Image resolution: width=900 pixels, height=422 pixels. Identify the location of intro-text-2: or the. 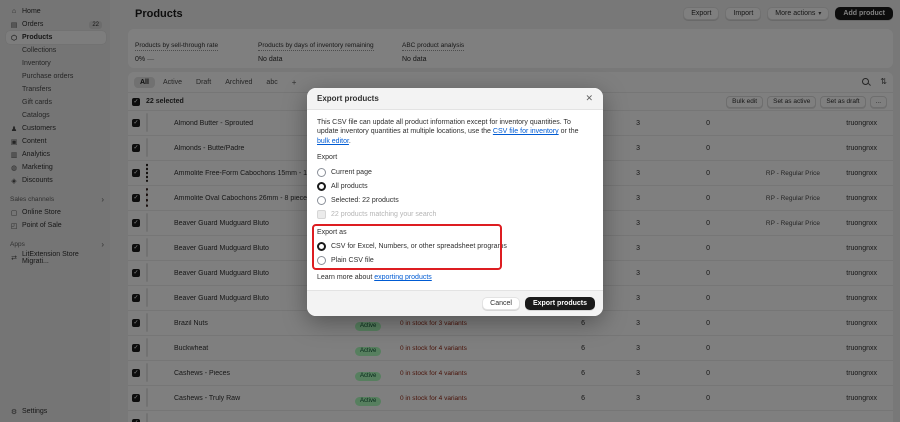
(568, 132).